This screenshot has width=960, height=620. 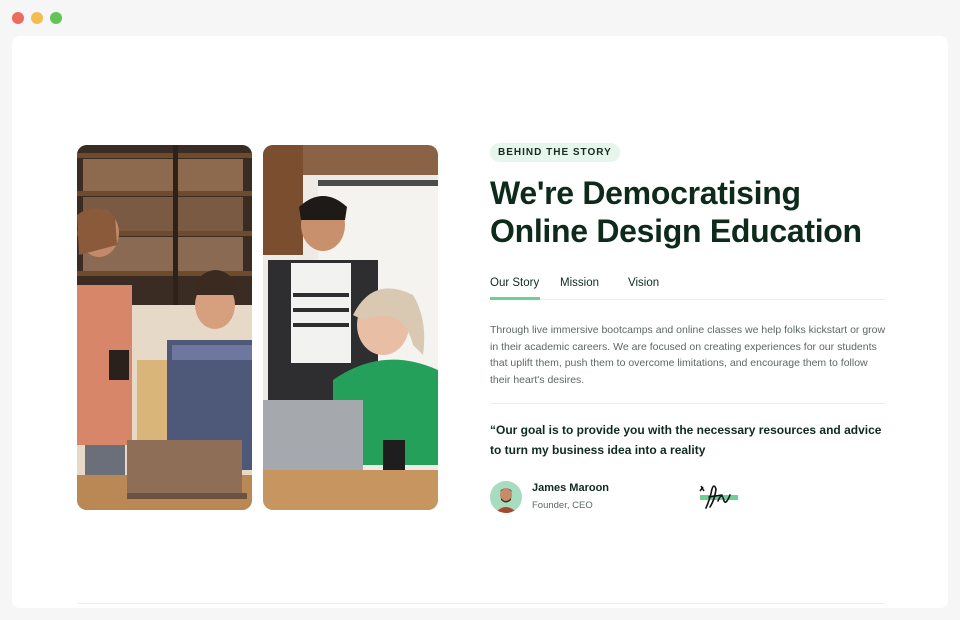 I want to click on tab-mission: Mission, so click(x=584, y=285).